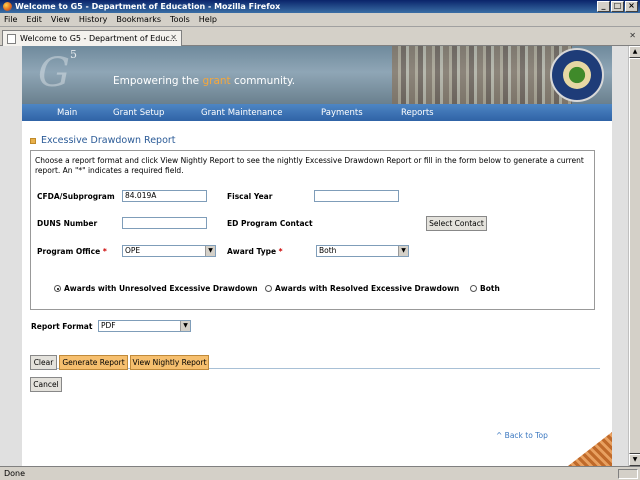  I want to click on g5-logo: G5, so click(57, 72).